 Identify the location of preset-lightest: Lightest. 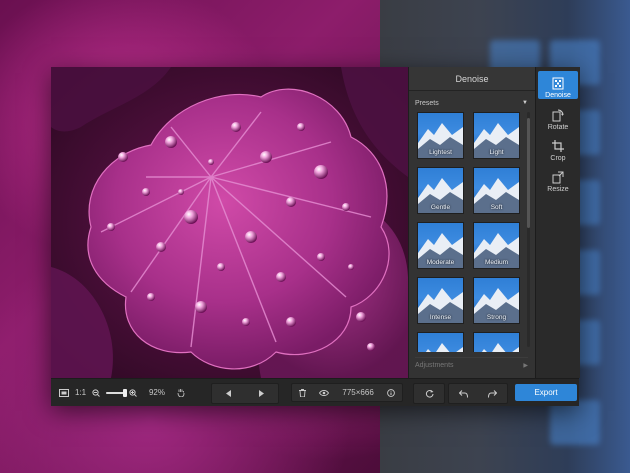
(440, 135).